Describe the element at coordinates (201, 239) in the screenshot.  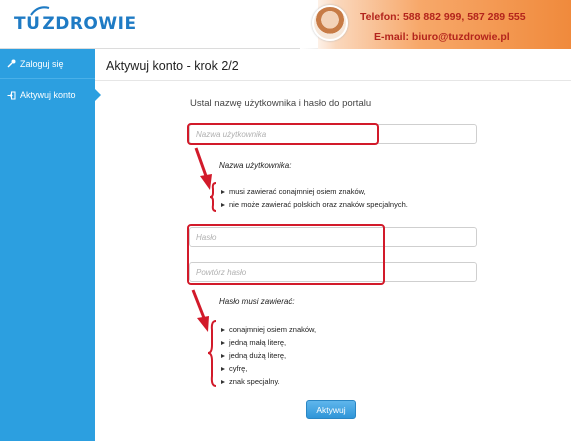
I see `annotation-arrow-icon` at that location.